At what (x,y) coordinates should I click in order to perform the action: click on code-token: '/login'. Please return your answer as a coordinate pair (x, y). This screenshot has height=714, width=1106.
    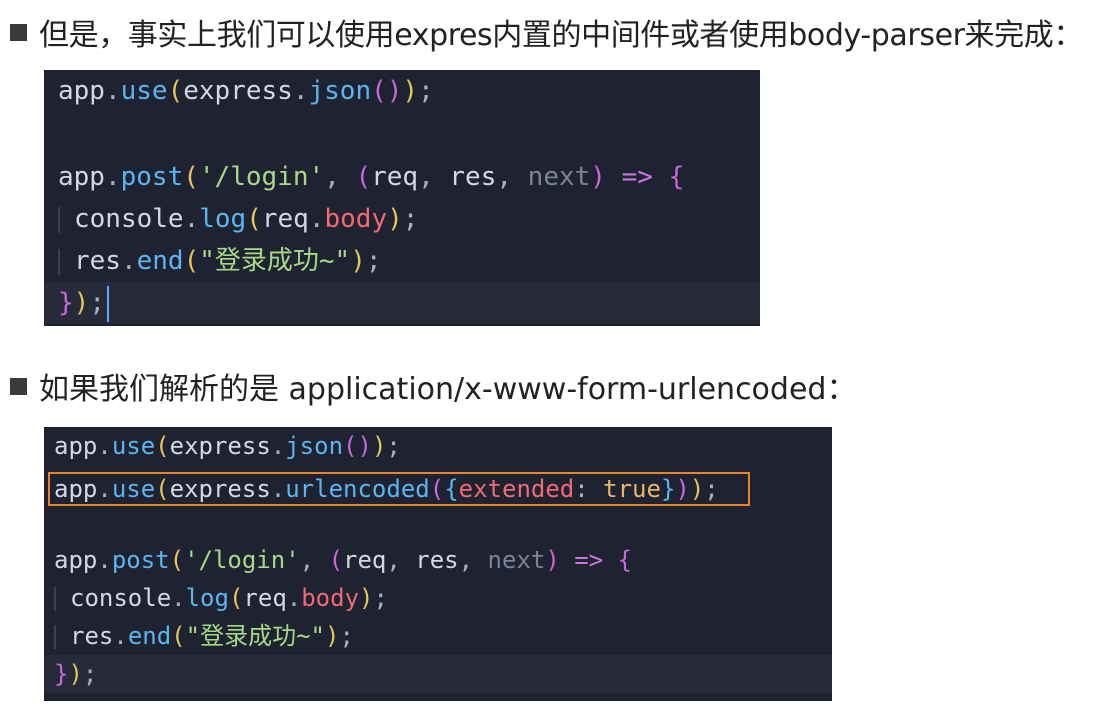
    Looking at the image, I should click on (261, 177).